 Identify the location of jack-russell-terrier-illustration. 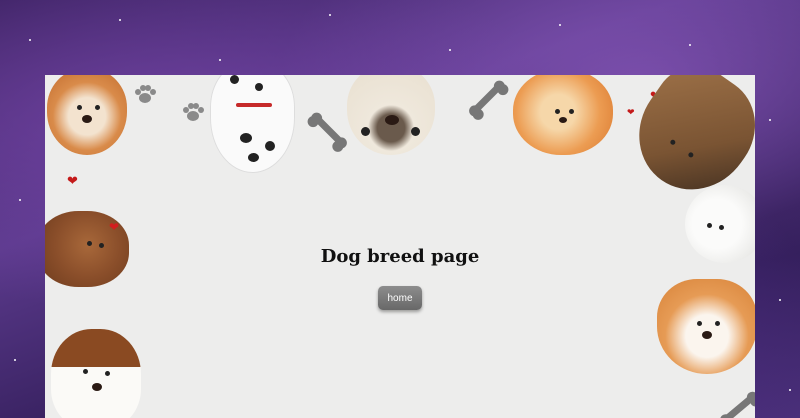
(96, 373).